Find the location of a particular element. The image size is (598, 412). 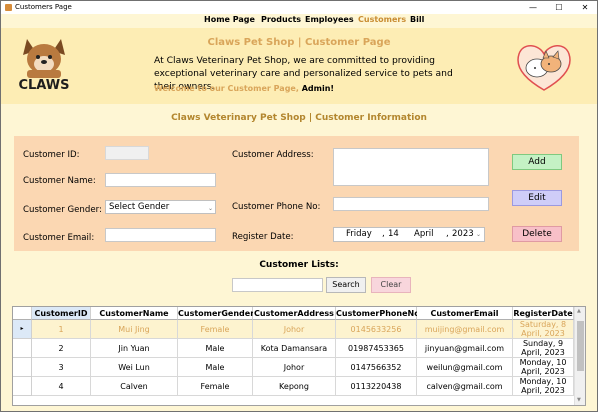

app-icon is located at coordinates (8, 7).